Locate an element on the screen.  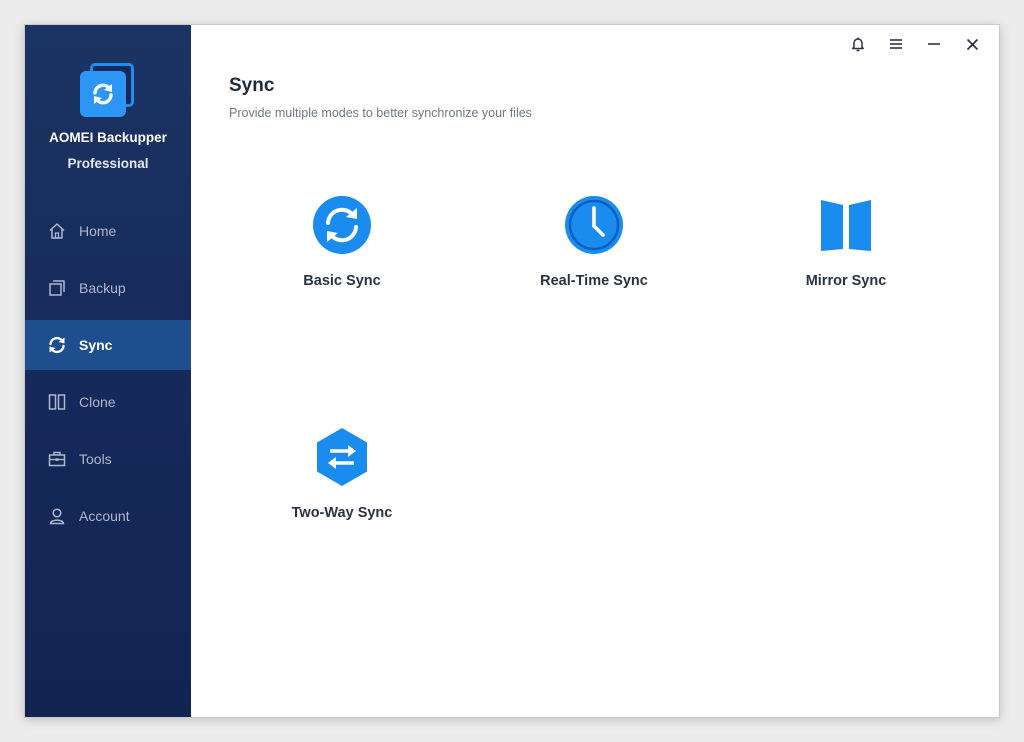
mirror-sync-option: Mirror Sync is located at coordinates (846, 242).